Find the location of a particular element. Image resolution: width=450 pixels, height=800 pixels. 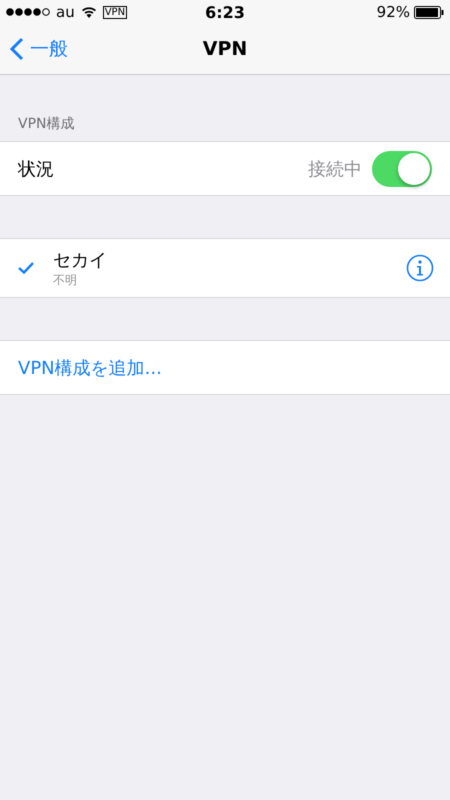

back-button: 一般 is located at coordinates (39, 49).